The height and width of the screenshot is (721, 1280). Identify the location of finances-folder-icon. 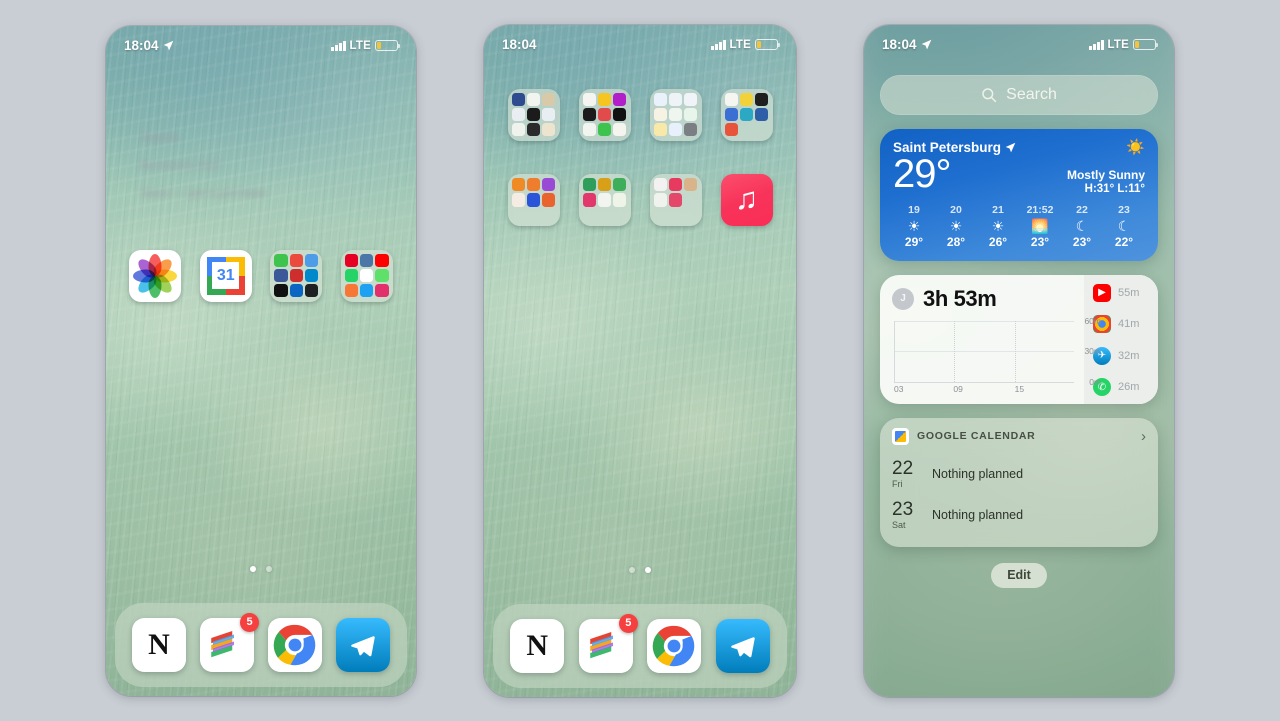
(533, 114).